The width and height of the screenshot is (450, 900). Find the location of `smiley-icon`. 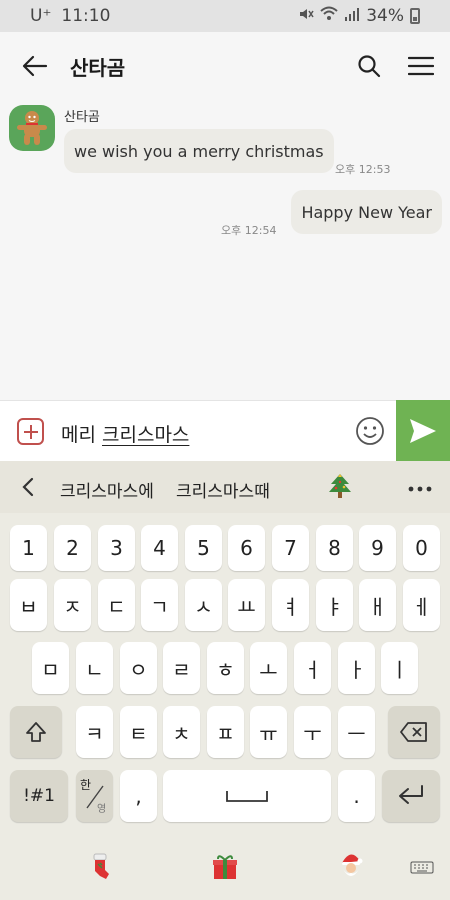

smiley-icon is located at coordinates (370, 431).